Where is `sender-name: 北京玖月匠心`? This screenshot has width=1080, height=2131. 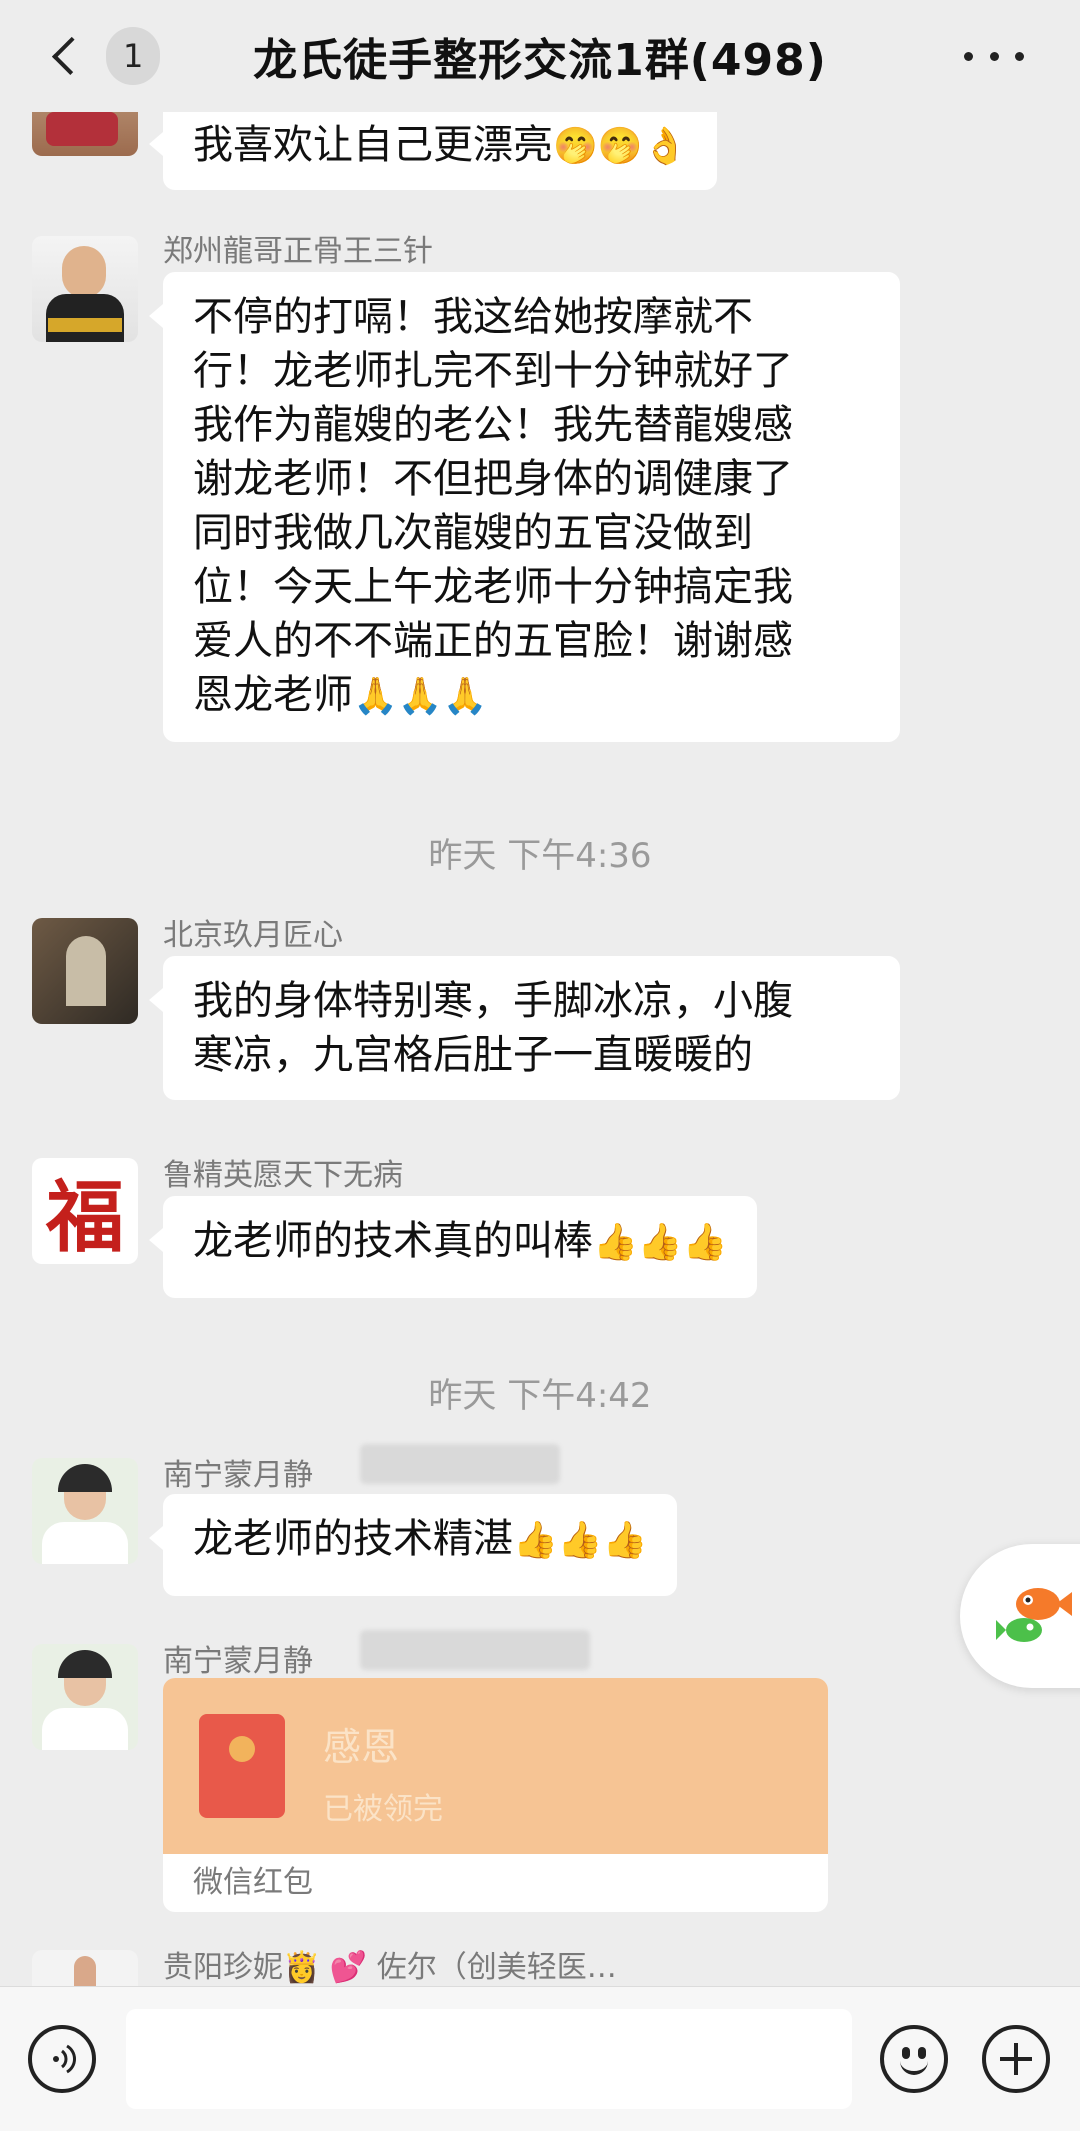 sender-name: 北京玖月匠心 is located at coordinates (253, 935).